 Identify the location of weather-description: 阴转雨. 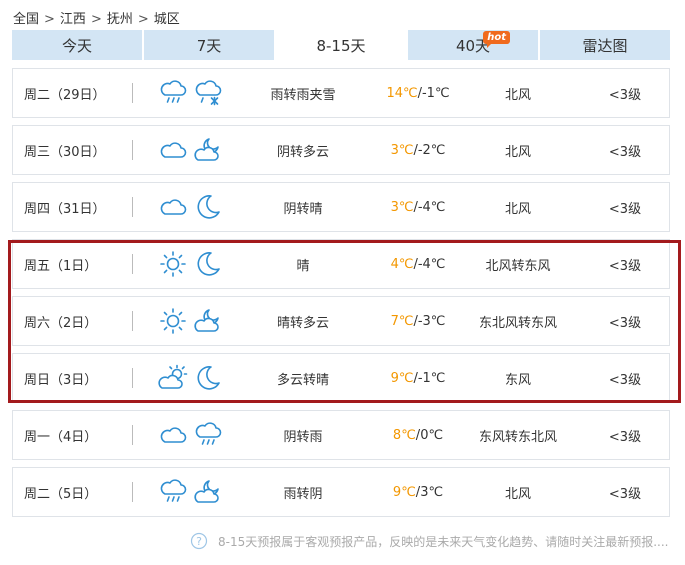
(303, 437).